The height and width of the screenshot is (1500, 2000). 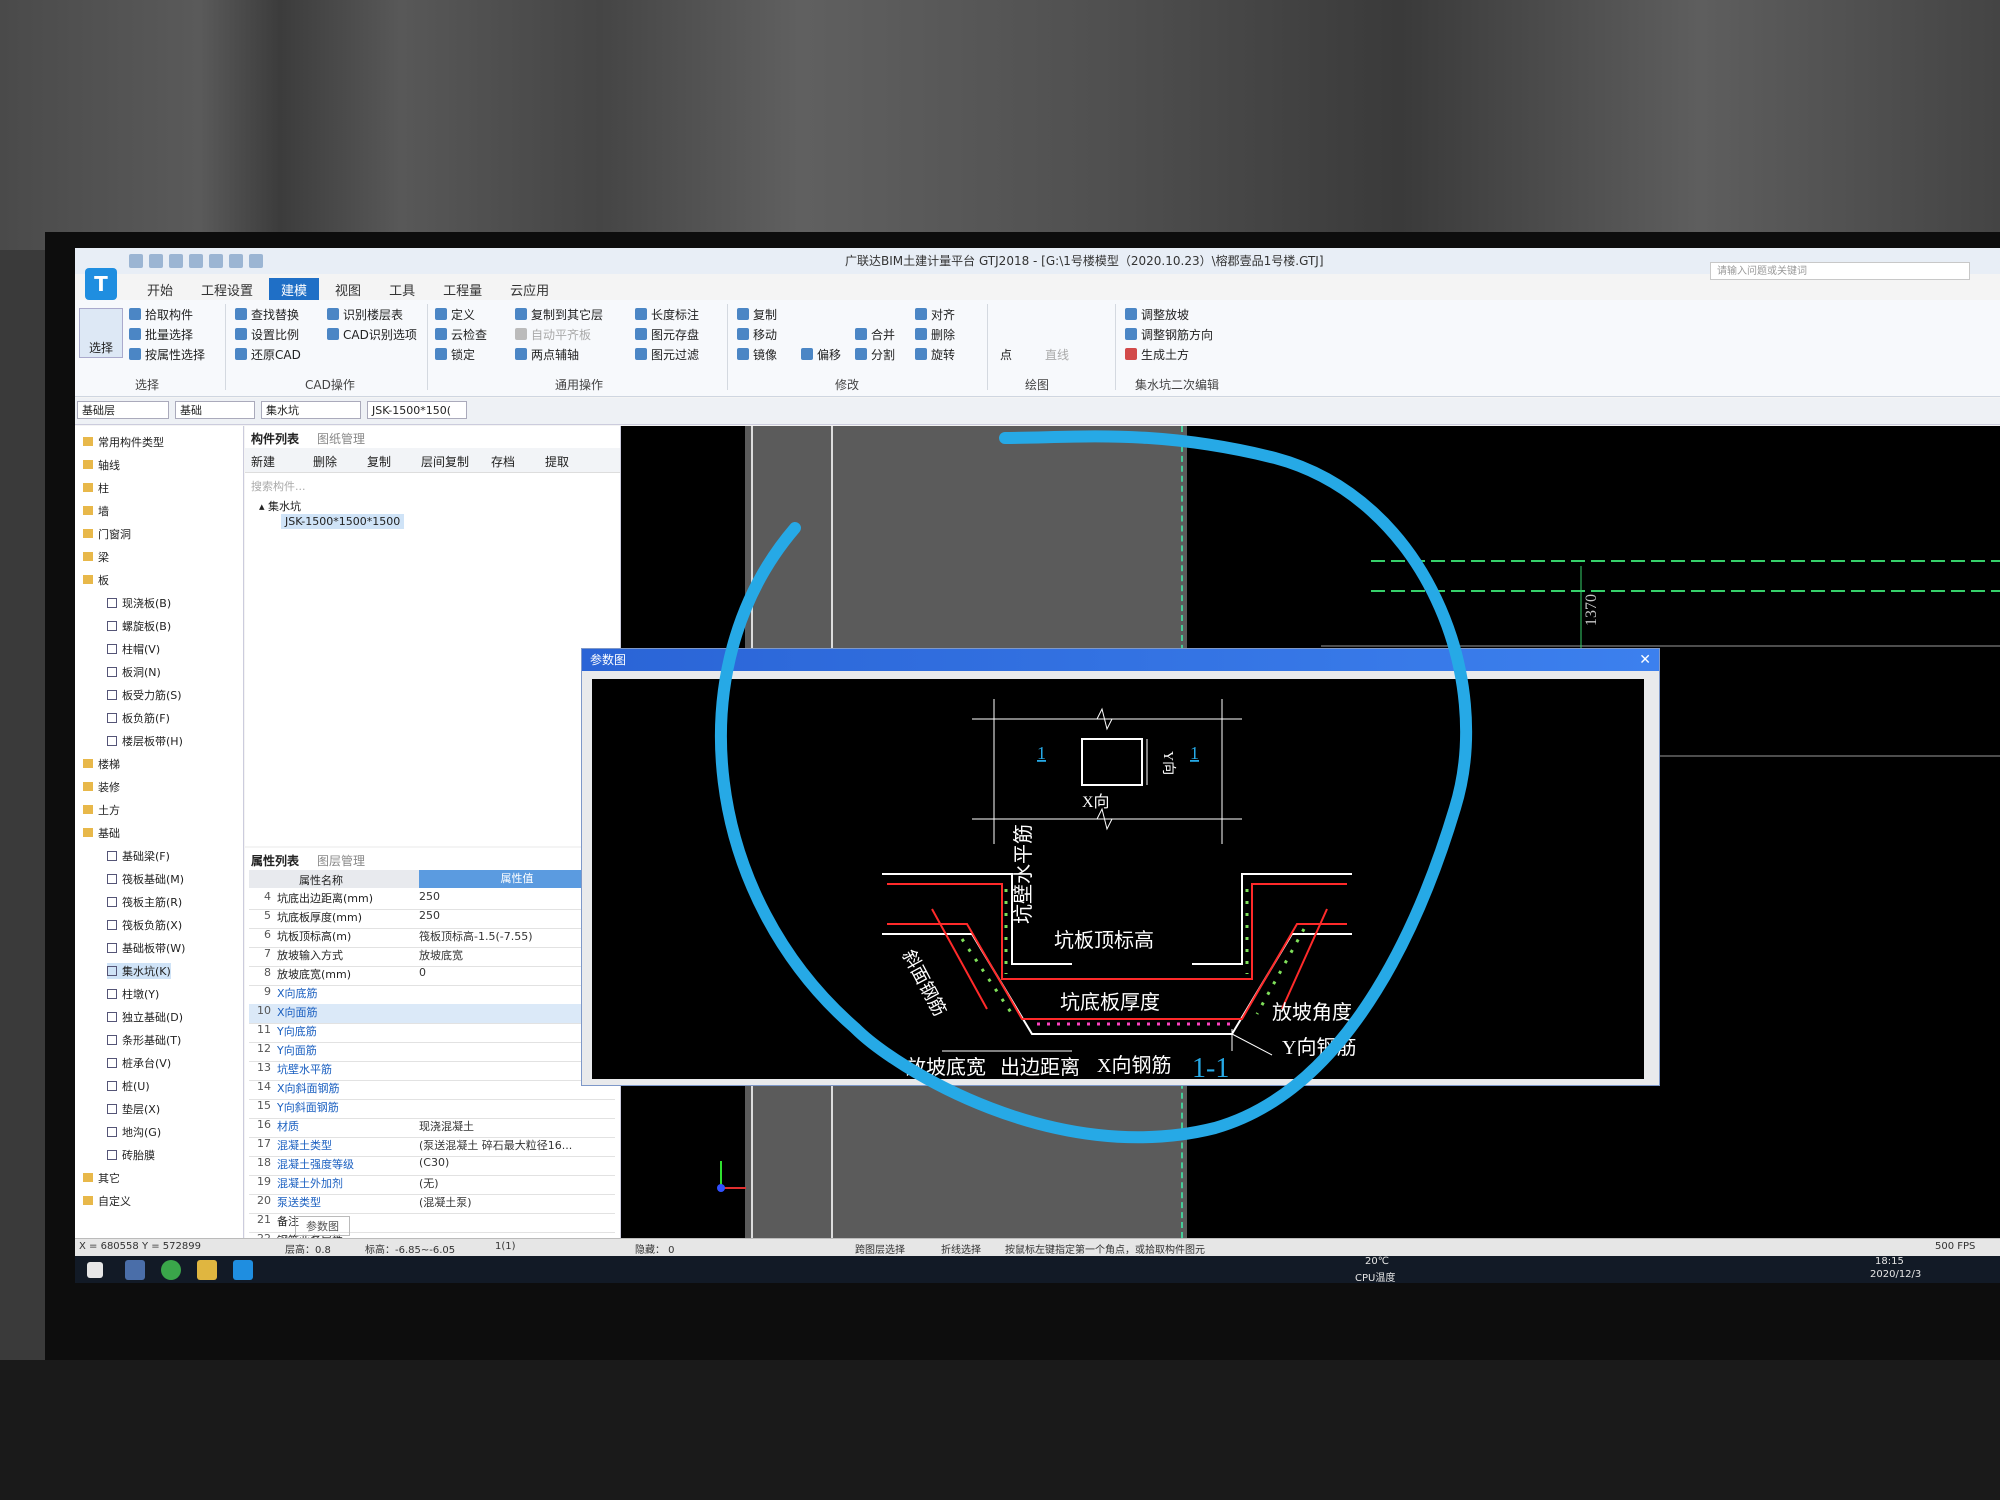 I want to click on tab-start: 开始, so click(x=160, y=289).